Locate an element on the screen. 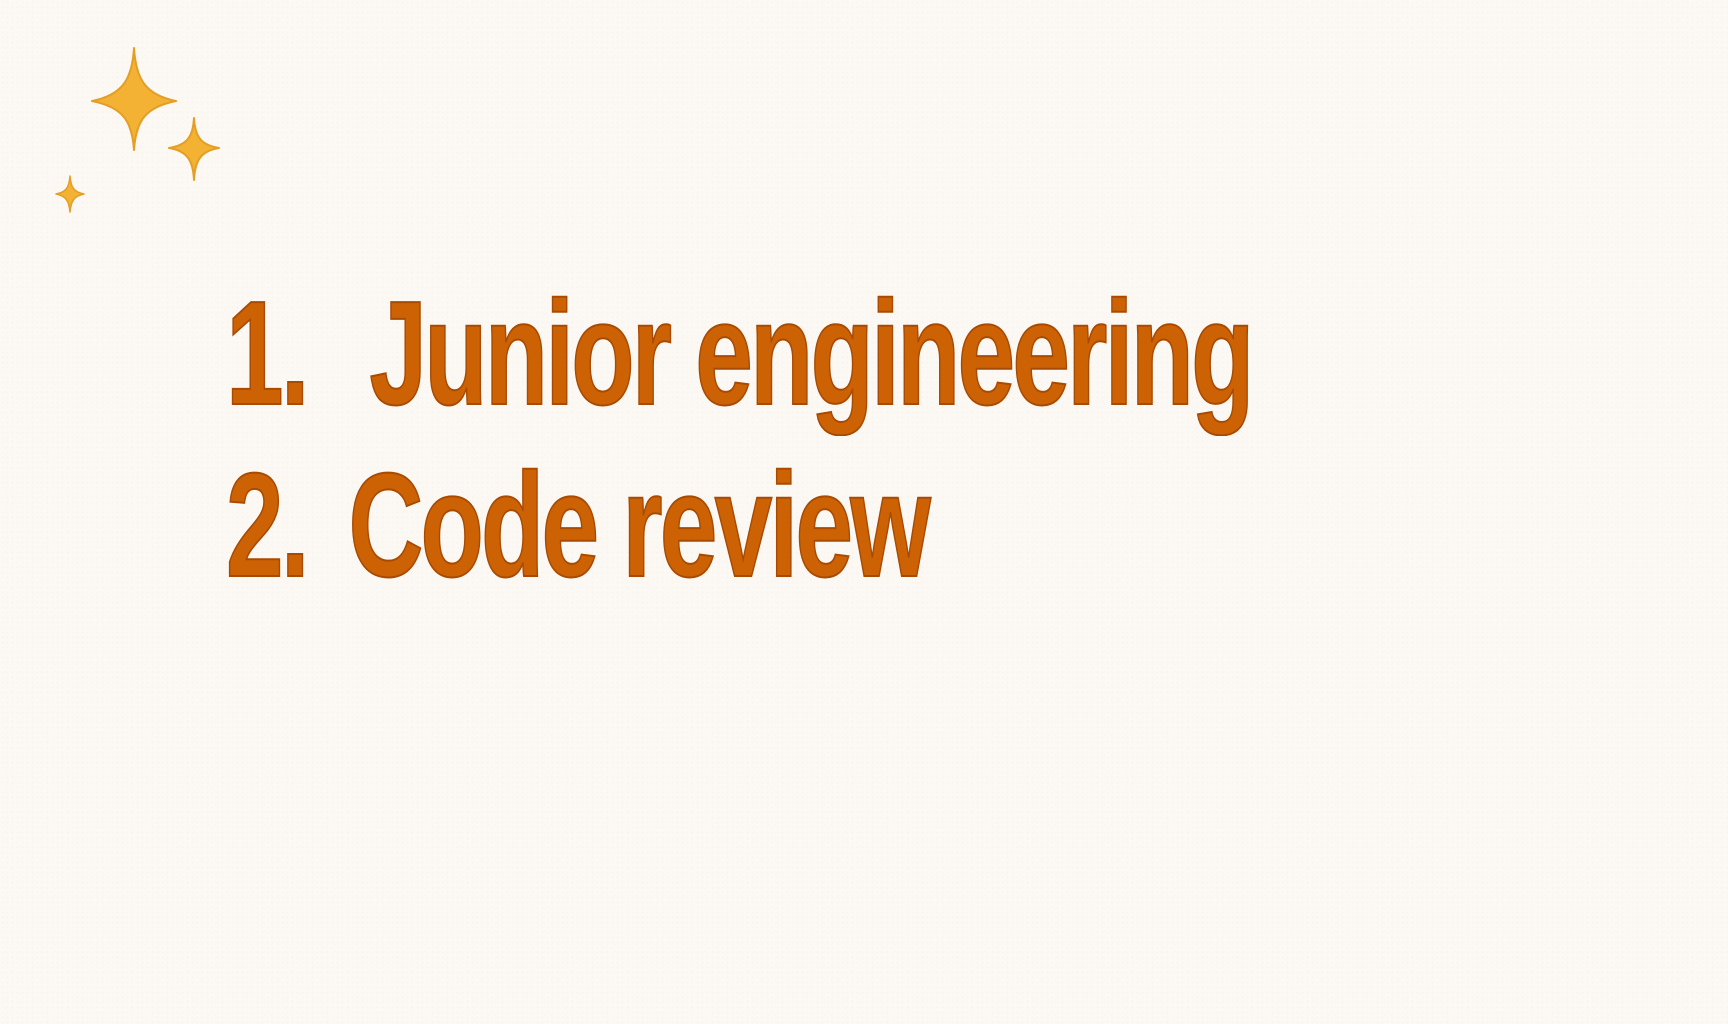 This screenshot has height=1024, width=1728. list-item-number: 1. is located at coordinates (267, 353).